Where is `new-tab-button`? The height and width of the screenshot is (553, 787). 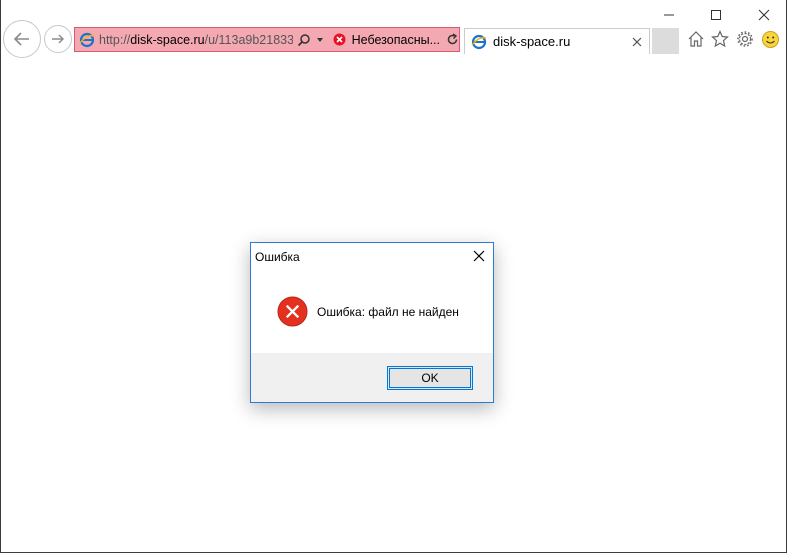 new-tab-button is located at coordinates (665, 41).